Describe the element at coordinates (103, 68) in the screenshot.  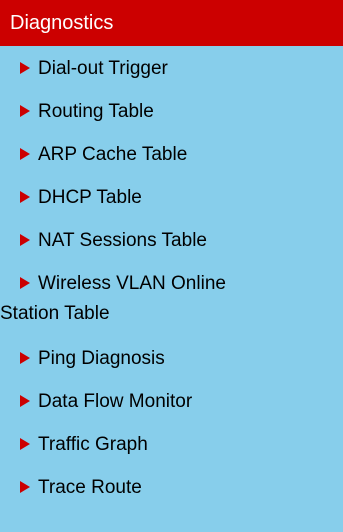
I see `menu-item-label: Dial-out Trigger` at that location.